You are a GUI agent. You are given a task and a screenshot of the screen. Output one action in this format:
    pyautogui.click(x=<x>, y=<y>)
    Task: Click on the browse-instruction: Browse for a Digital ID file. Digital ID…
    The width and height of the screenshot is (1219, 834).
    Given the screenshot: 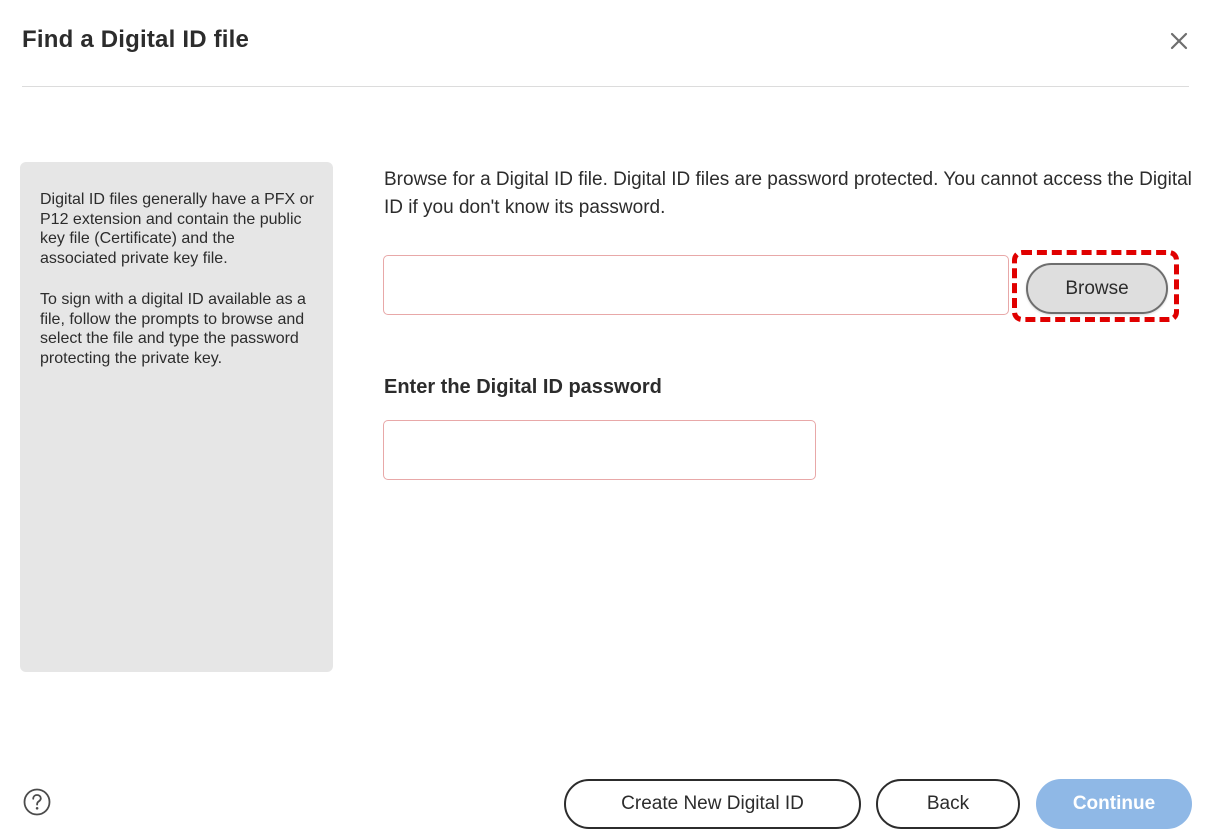 What is the action you would take?
    pyautogui.click(x=788, y=193)
    